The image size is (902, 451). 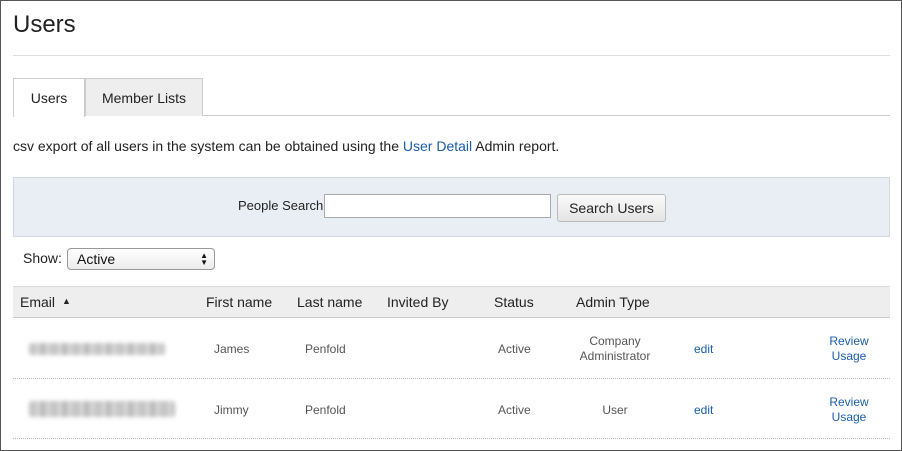 What do you see at coordinates (66, 301) in the screenshot?
I see `sort-ascending-icon: ▲` at bounding box center [66, 301].